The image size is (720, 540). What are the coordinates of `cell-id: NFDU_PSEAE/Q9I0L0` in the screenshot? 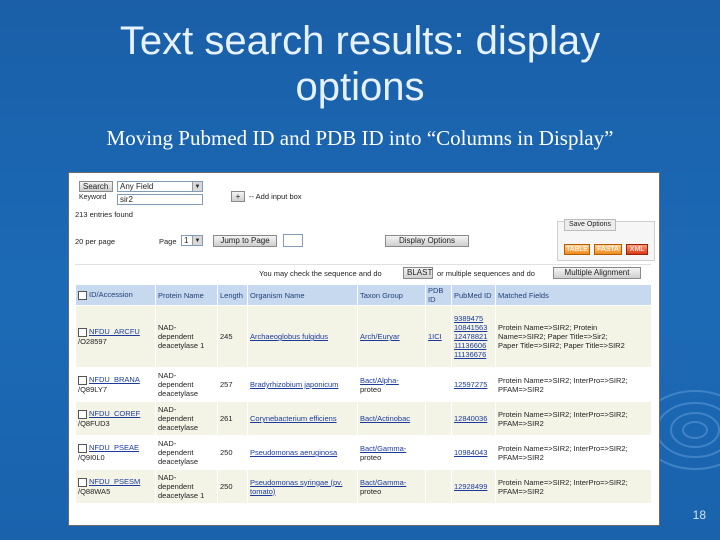 It's located at (115, 452).